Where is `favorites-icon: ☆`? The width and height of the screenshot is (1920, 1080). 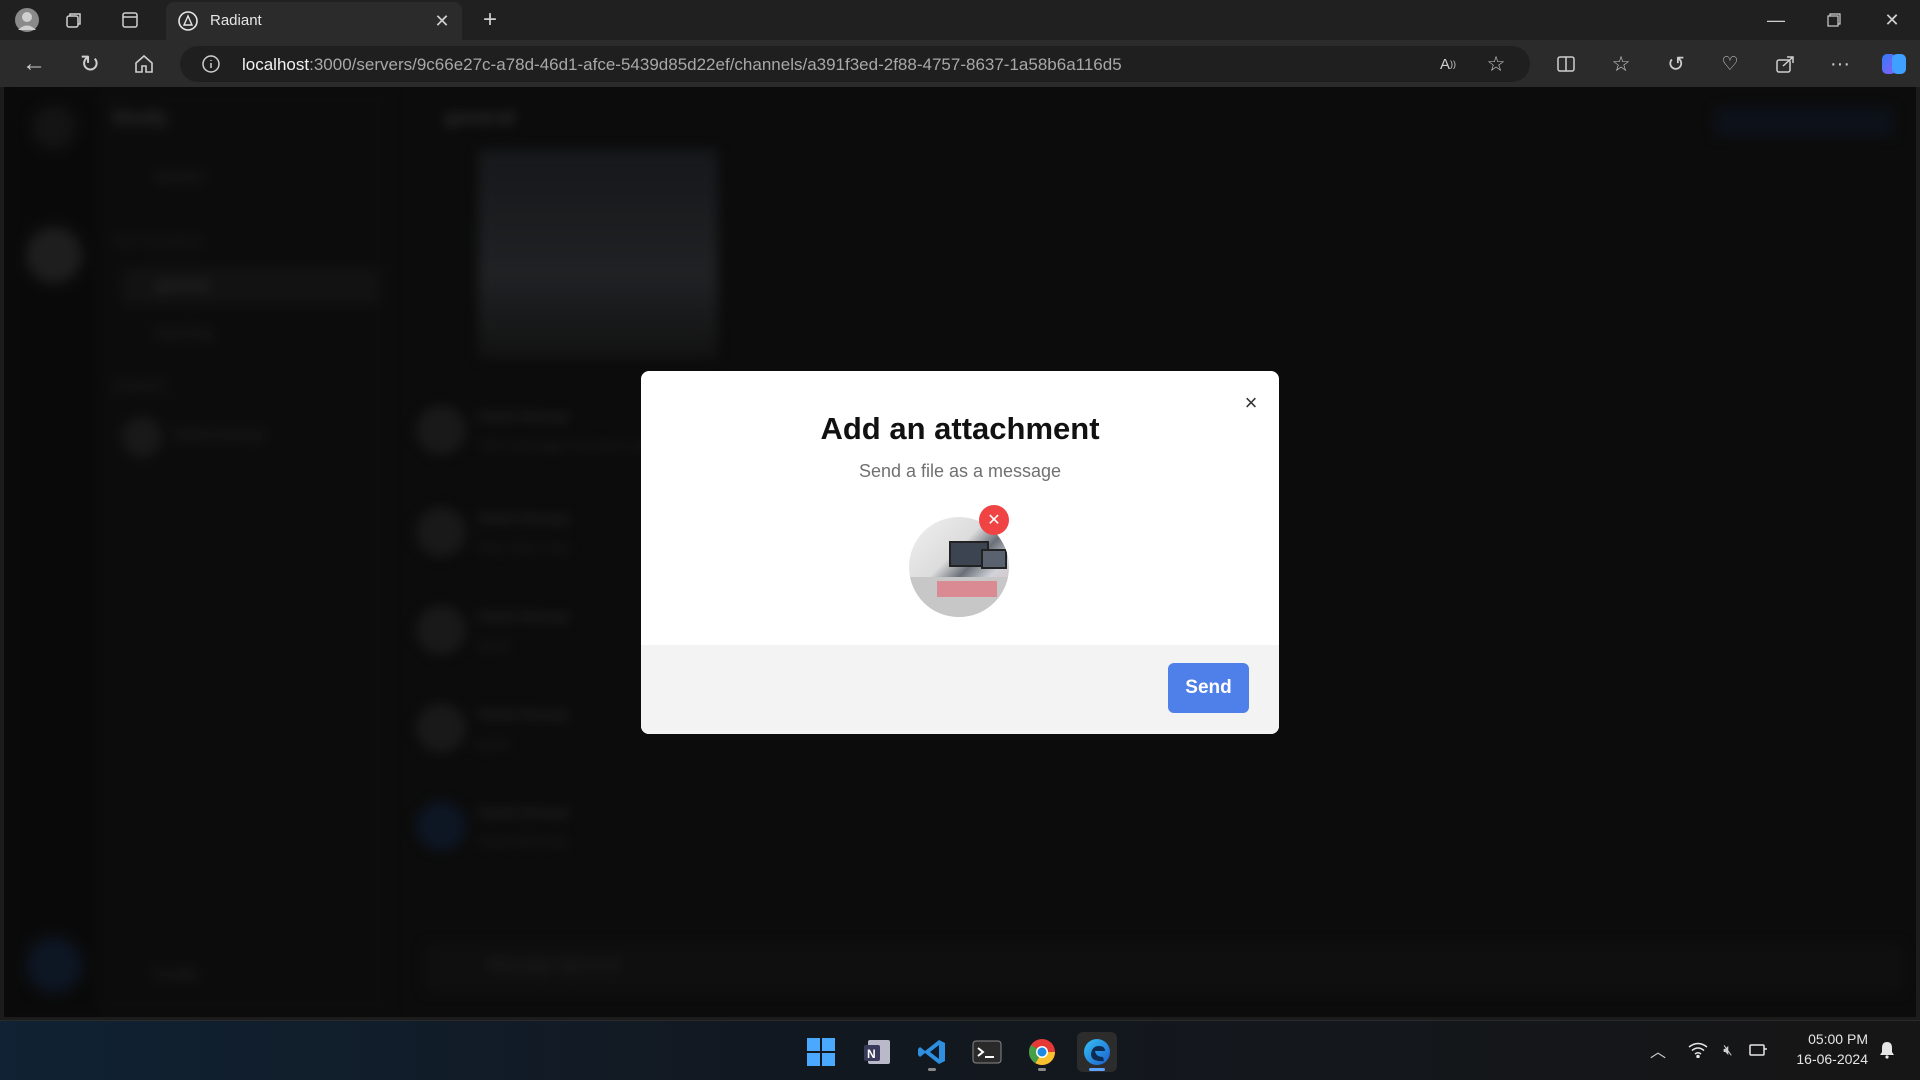 favorites-icon: ☆ is located at coordinates (1621, 64).